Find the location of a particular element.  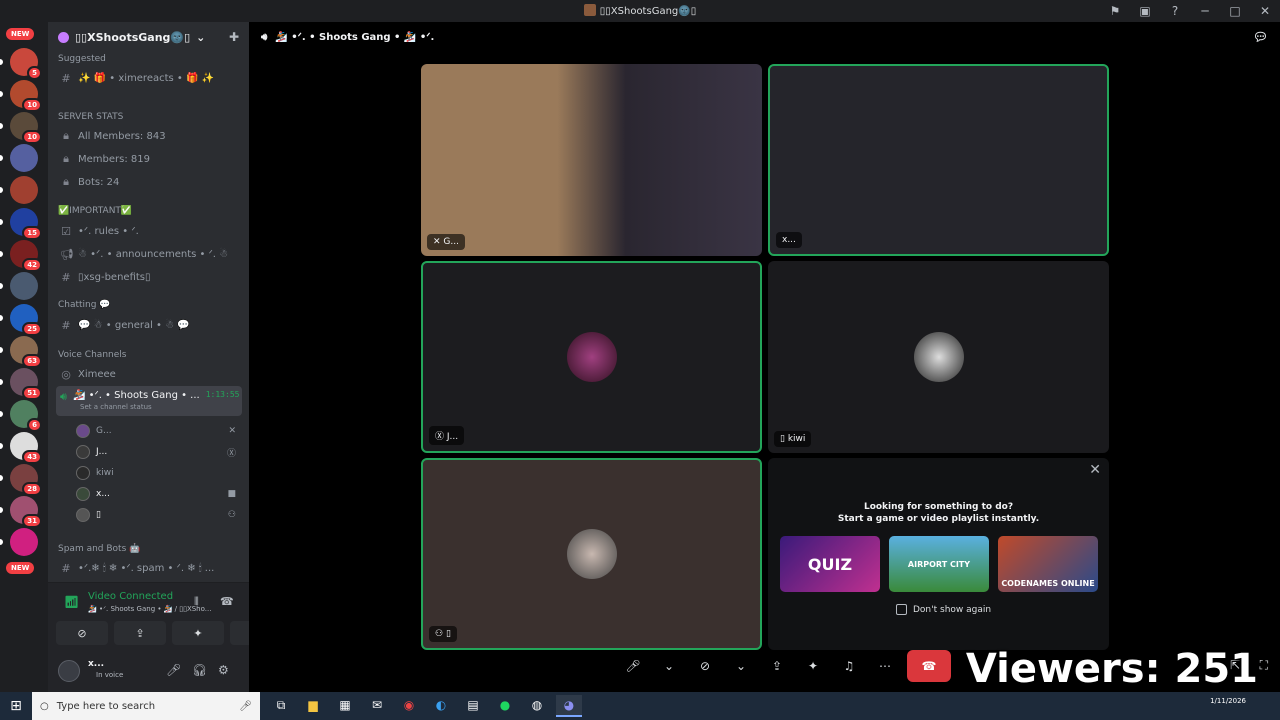

server-icon: 31 is located at coordinates (26, 512).